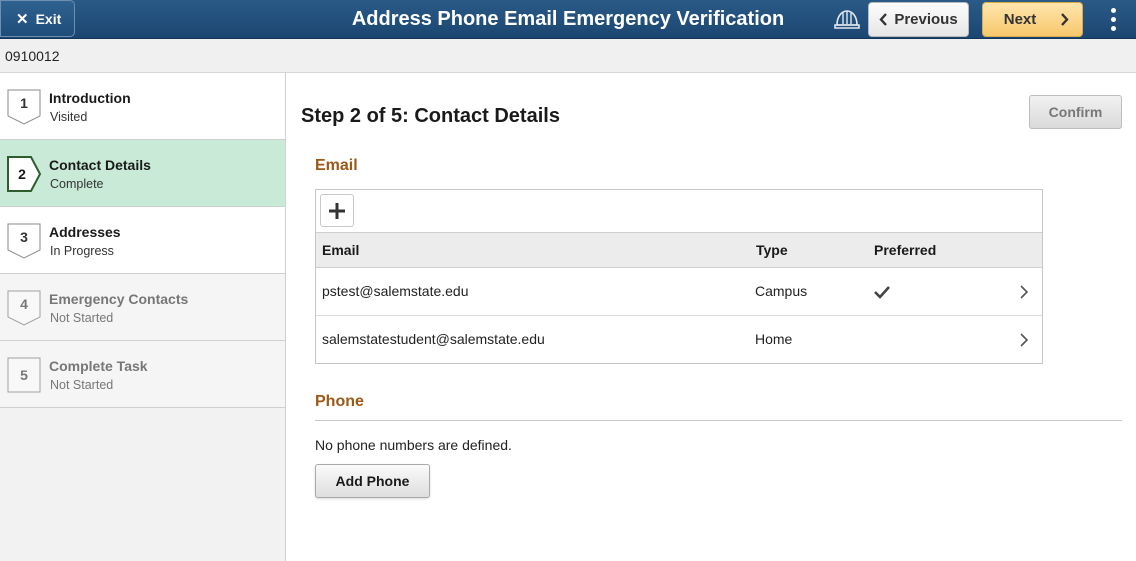  Describe the element at coordinates (774, 339) in the screenshot. I see `type-cell: Home` at that location.